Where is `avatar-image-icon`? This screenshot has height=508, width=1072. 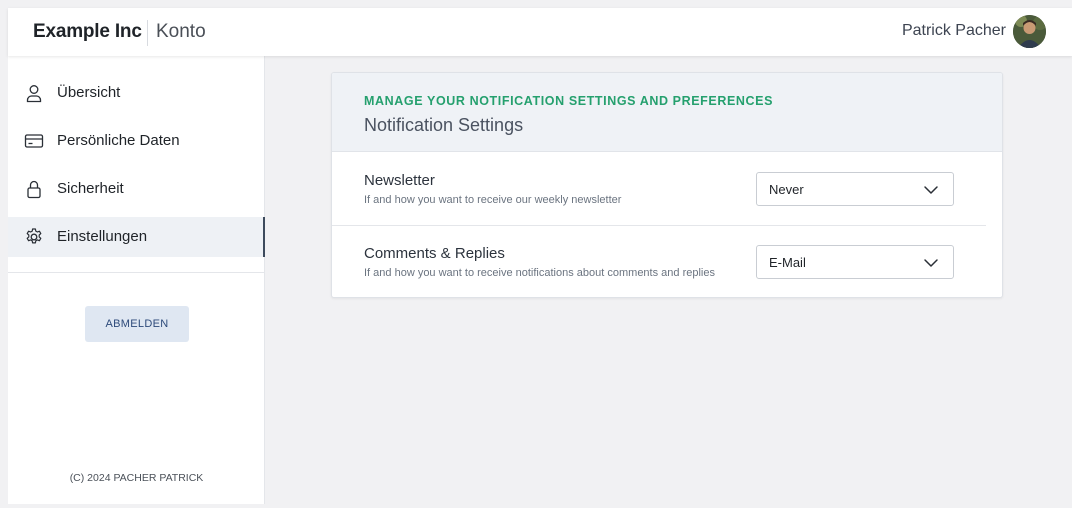
avatar-image-icon is located at coordinates (1029, 31).